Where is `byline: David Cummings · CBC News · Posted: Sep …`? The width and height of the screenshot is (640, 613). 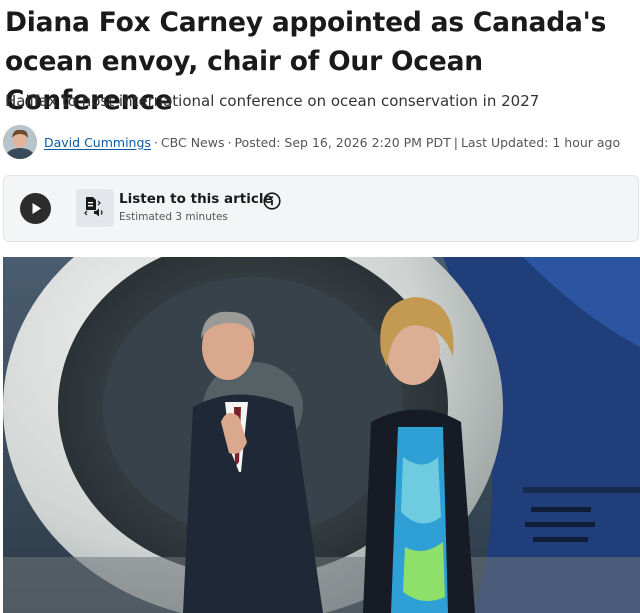 byline: David Cummings · CBC News · Posted: Sep … is located at coordinates (320, 142).